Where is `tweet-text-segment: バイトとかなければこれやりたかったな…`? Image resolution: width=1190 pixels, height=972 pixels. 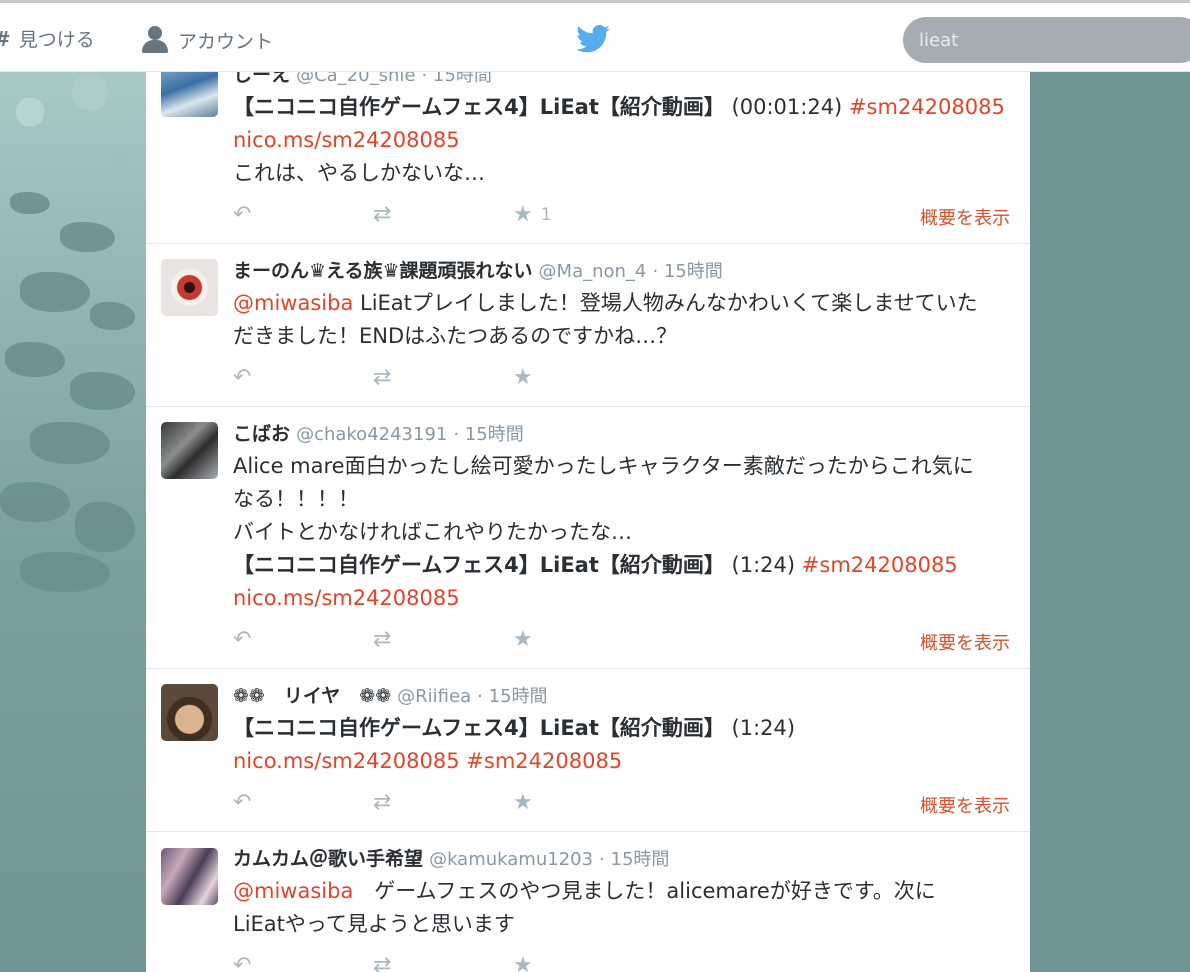 tweet-text-segment: バイトとかなければこれやりたかったな… is located at coordinates (432, 532).